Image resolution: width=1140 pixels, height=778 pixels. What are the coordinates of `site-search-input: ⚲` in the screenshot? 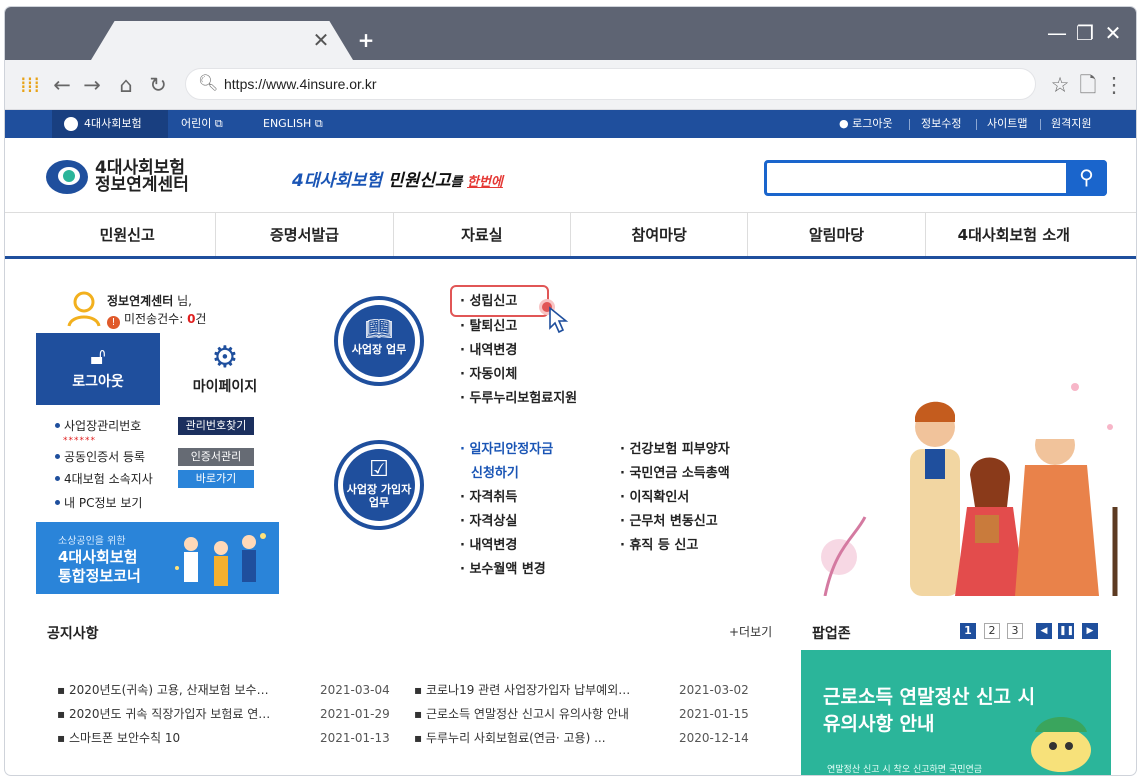 It's located at (935, 178).